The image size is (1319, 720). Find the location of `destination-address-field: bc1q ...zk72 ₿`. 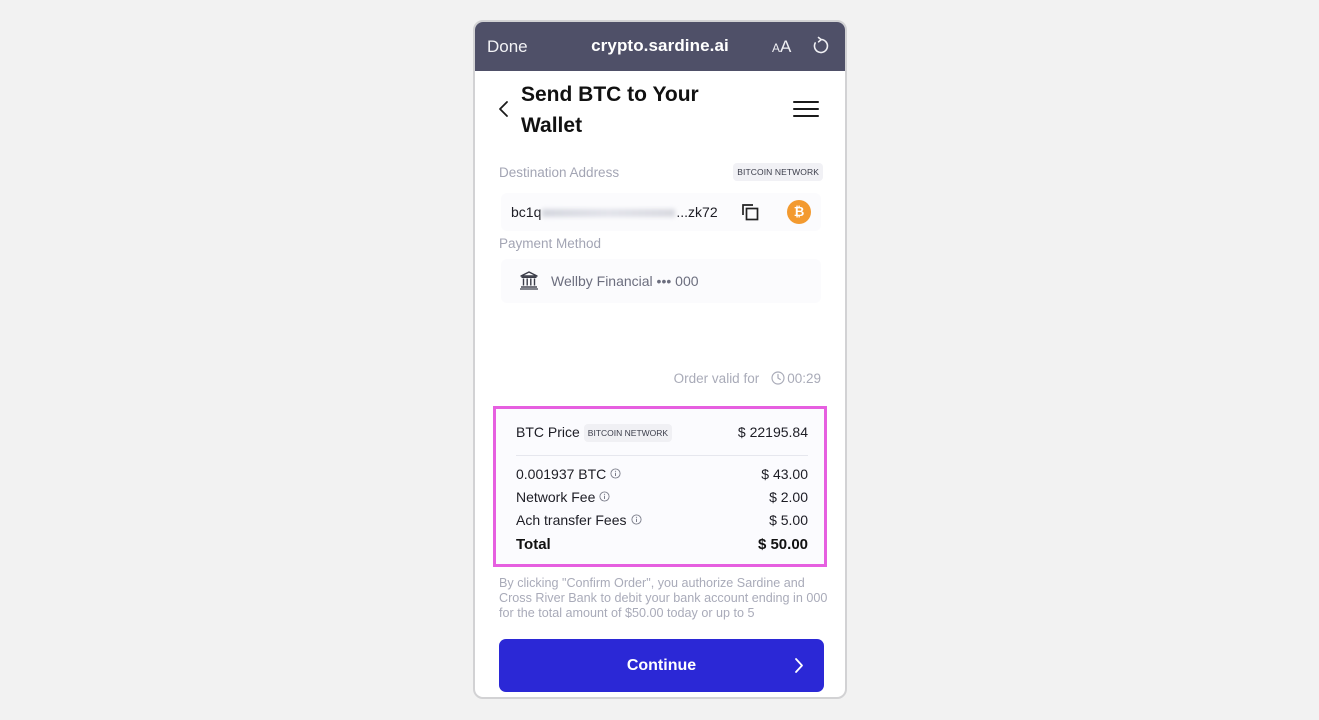

destination-address-field: bc1q ...zk72 ₿ is located at coordinates (661, 212).